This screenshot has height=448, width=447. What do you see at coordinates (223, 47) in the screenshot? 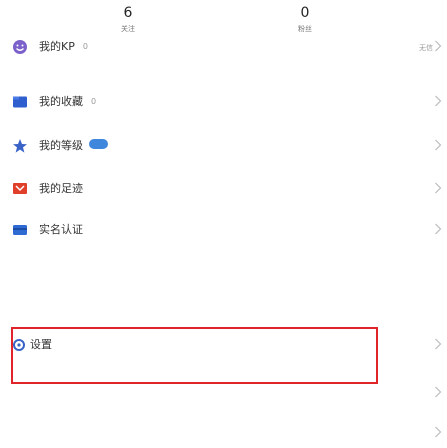
I see `menu-item-kp: 我的KP 0 无信` at bounding box center [223, 47].